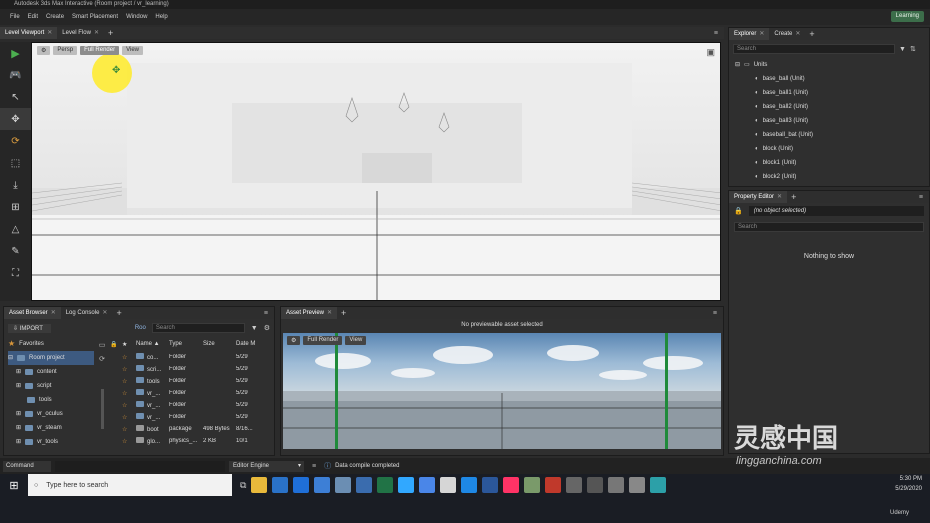 This screenshot has width=930, height=523. Describe the element at coordinates (15, 273) in the screenshot. I see `scatter-tool-icon: ⛶` at that location.